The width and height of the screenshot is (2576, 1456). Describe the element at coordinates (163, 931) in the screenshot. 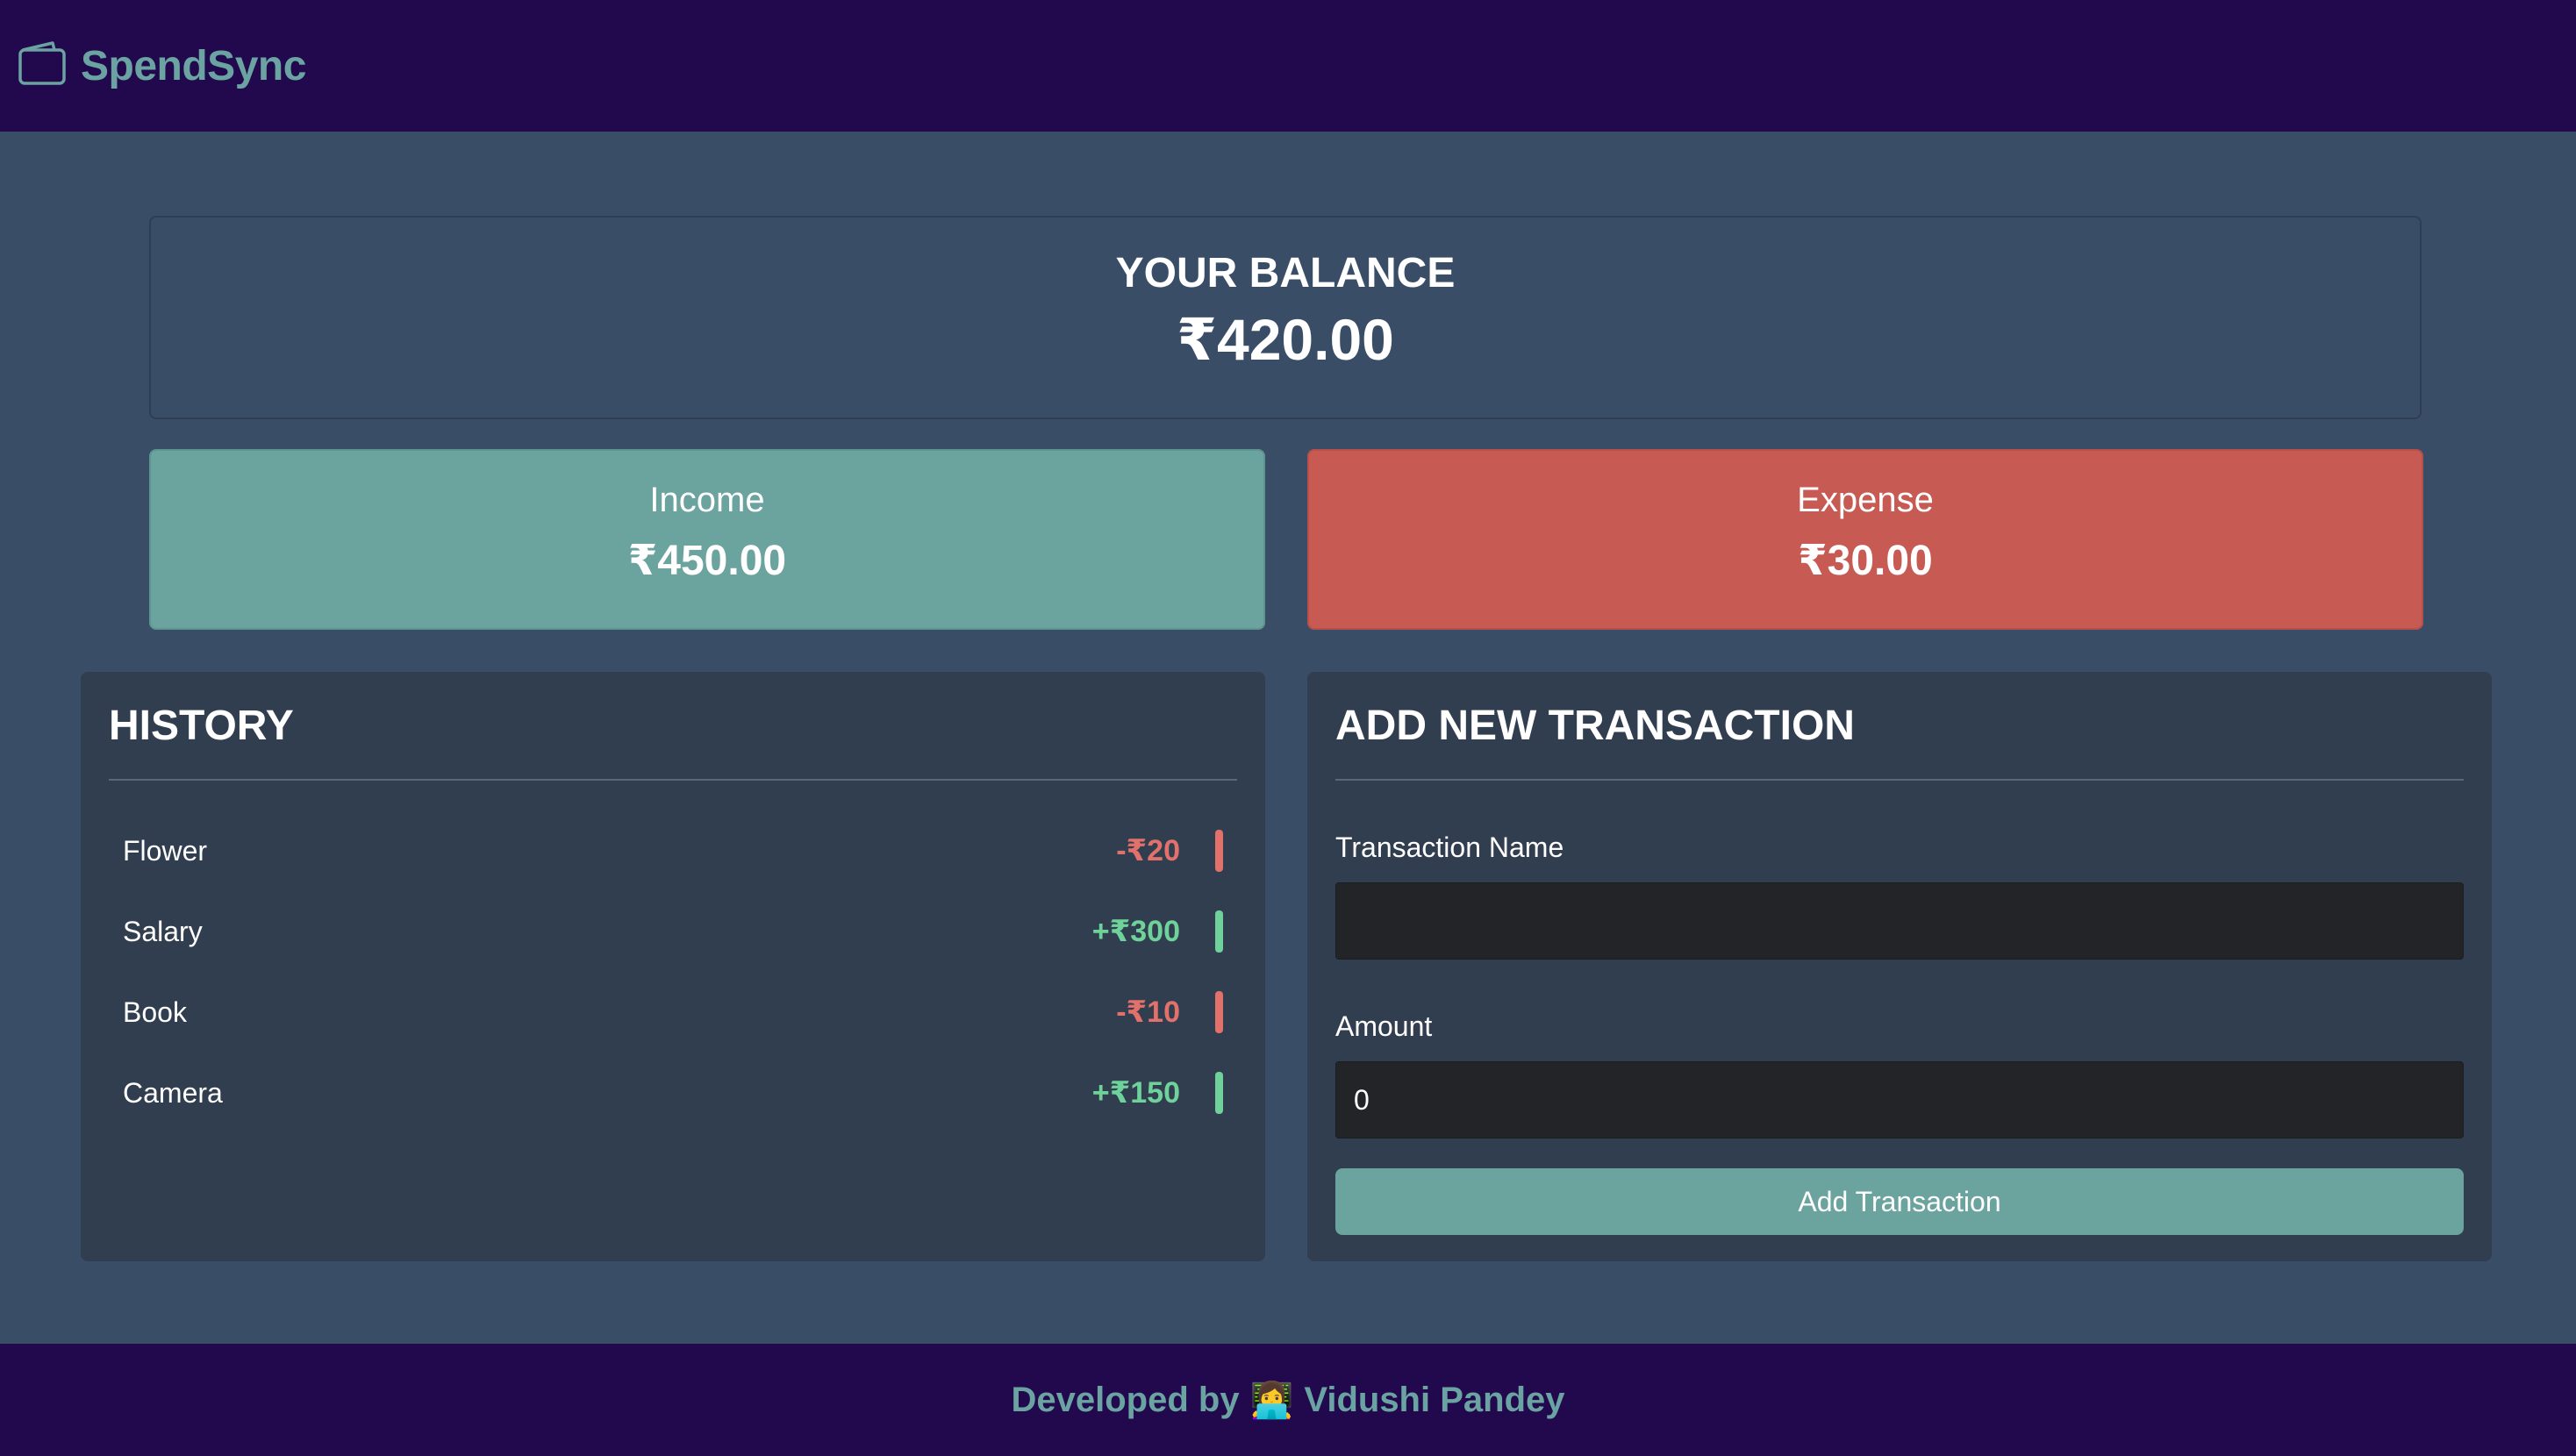

I see `transaction-name: Salary` at that location.